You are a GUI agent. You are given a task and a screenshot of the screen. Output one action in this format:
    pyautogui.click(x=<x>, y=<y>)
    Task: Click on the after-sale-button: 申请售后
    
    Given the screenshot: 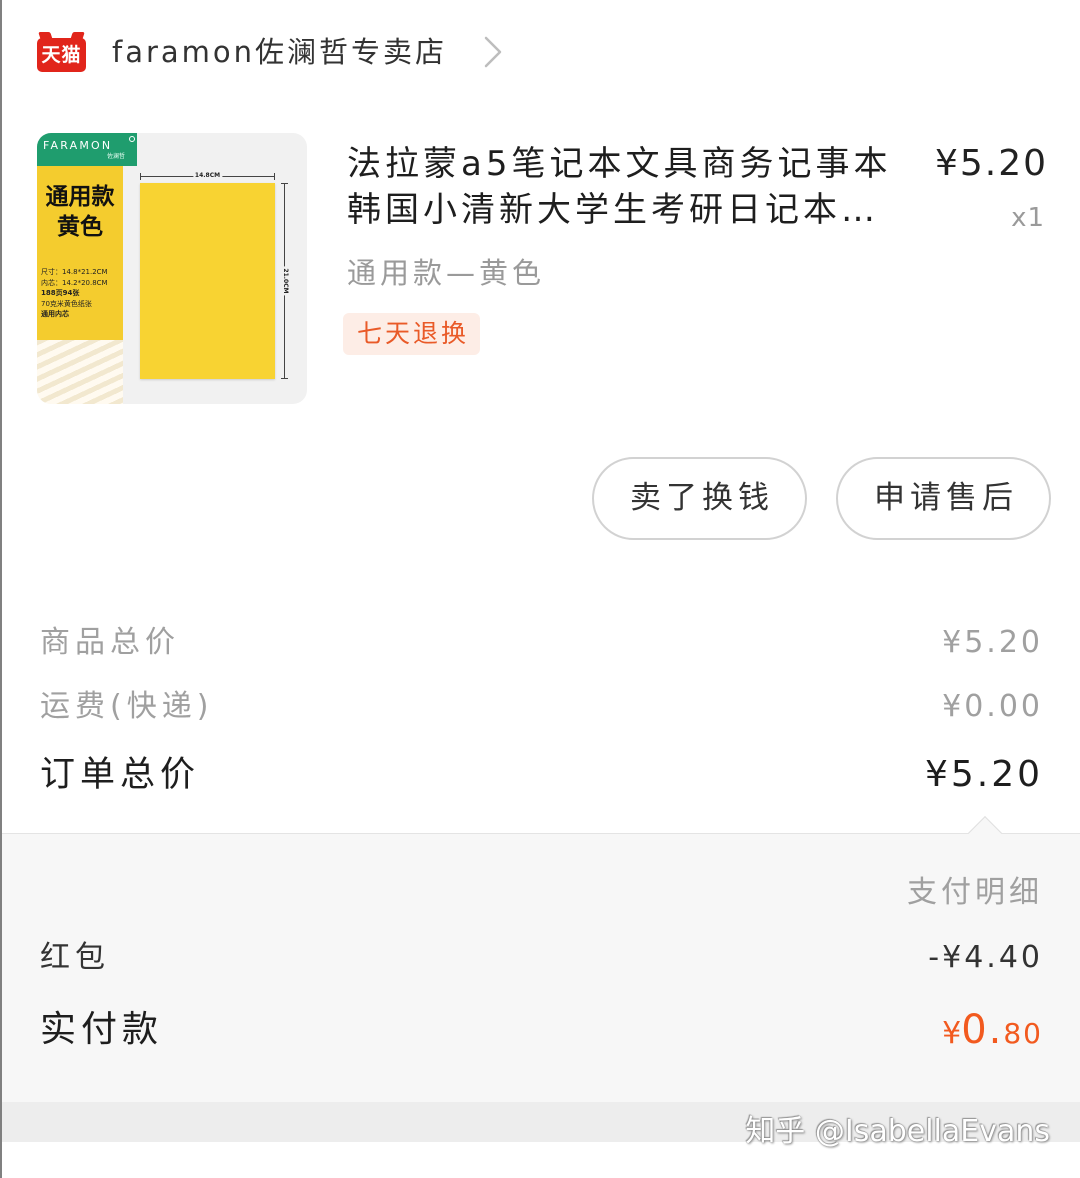 What is the action you would take?
    pyautogui.click(x=943, y=498)
    